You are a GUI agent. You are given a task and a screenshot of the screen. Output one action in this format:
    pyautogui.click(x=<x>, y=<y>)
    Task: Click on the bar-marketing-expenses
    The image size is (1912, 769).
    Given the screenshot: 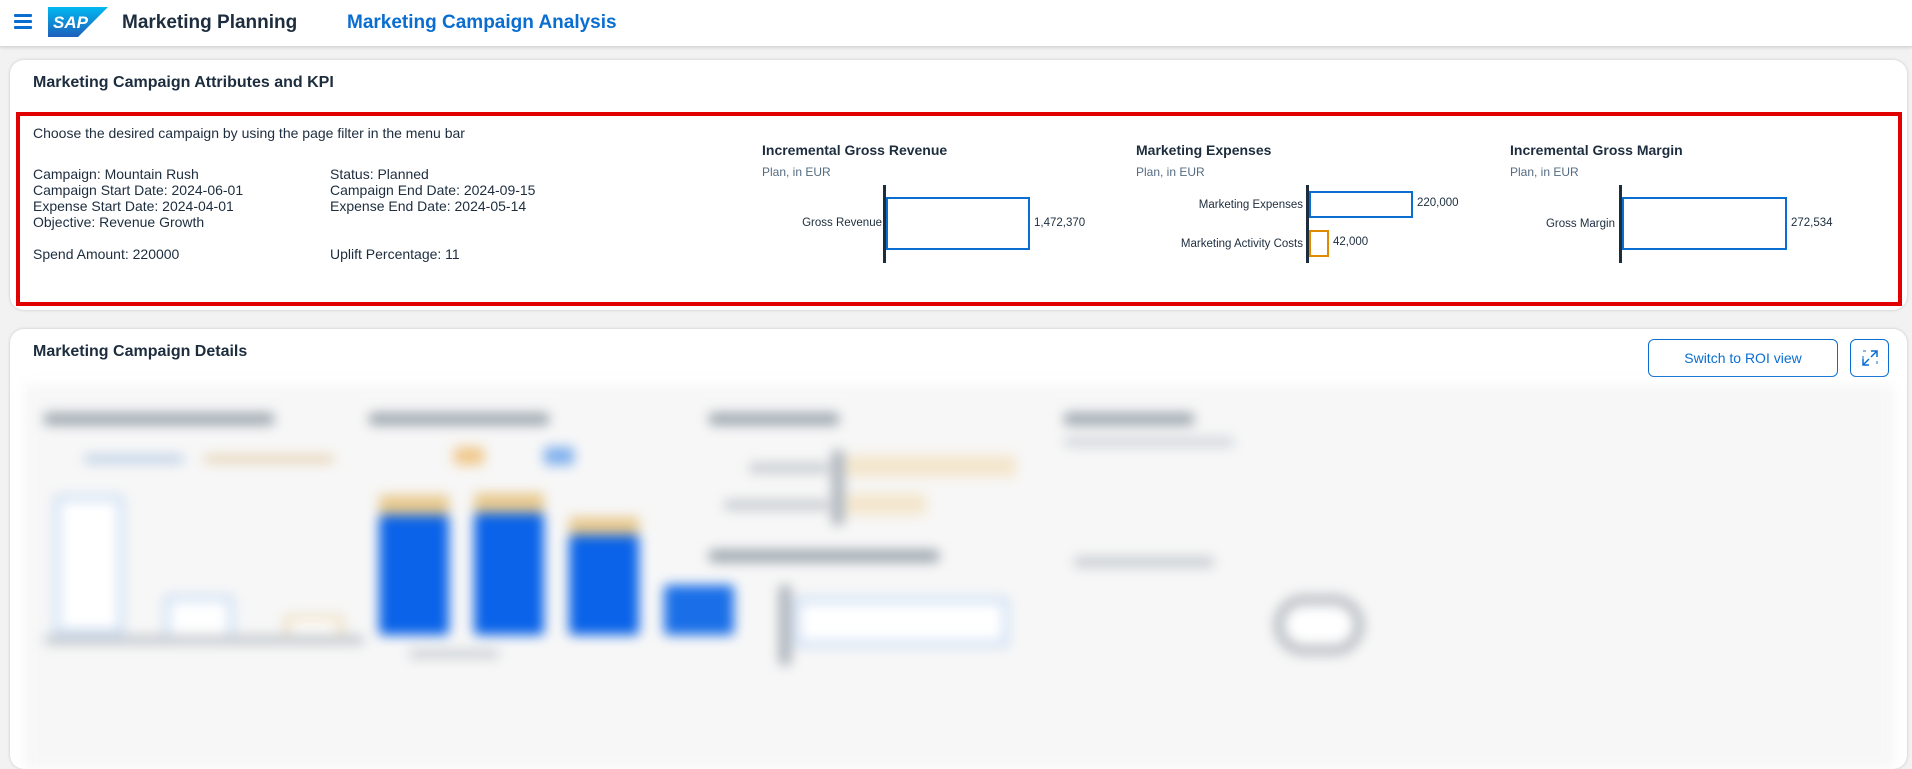 What is the action you would take?
    pyautogui.click(x=1361, y=204)
    